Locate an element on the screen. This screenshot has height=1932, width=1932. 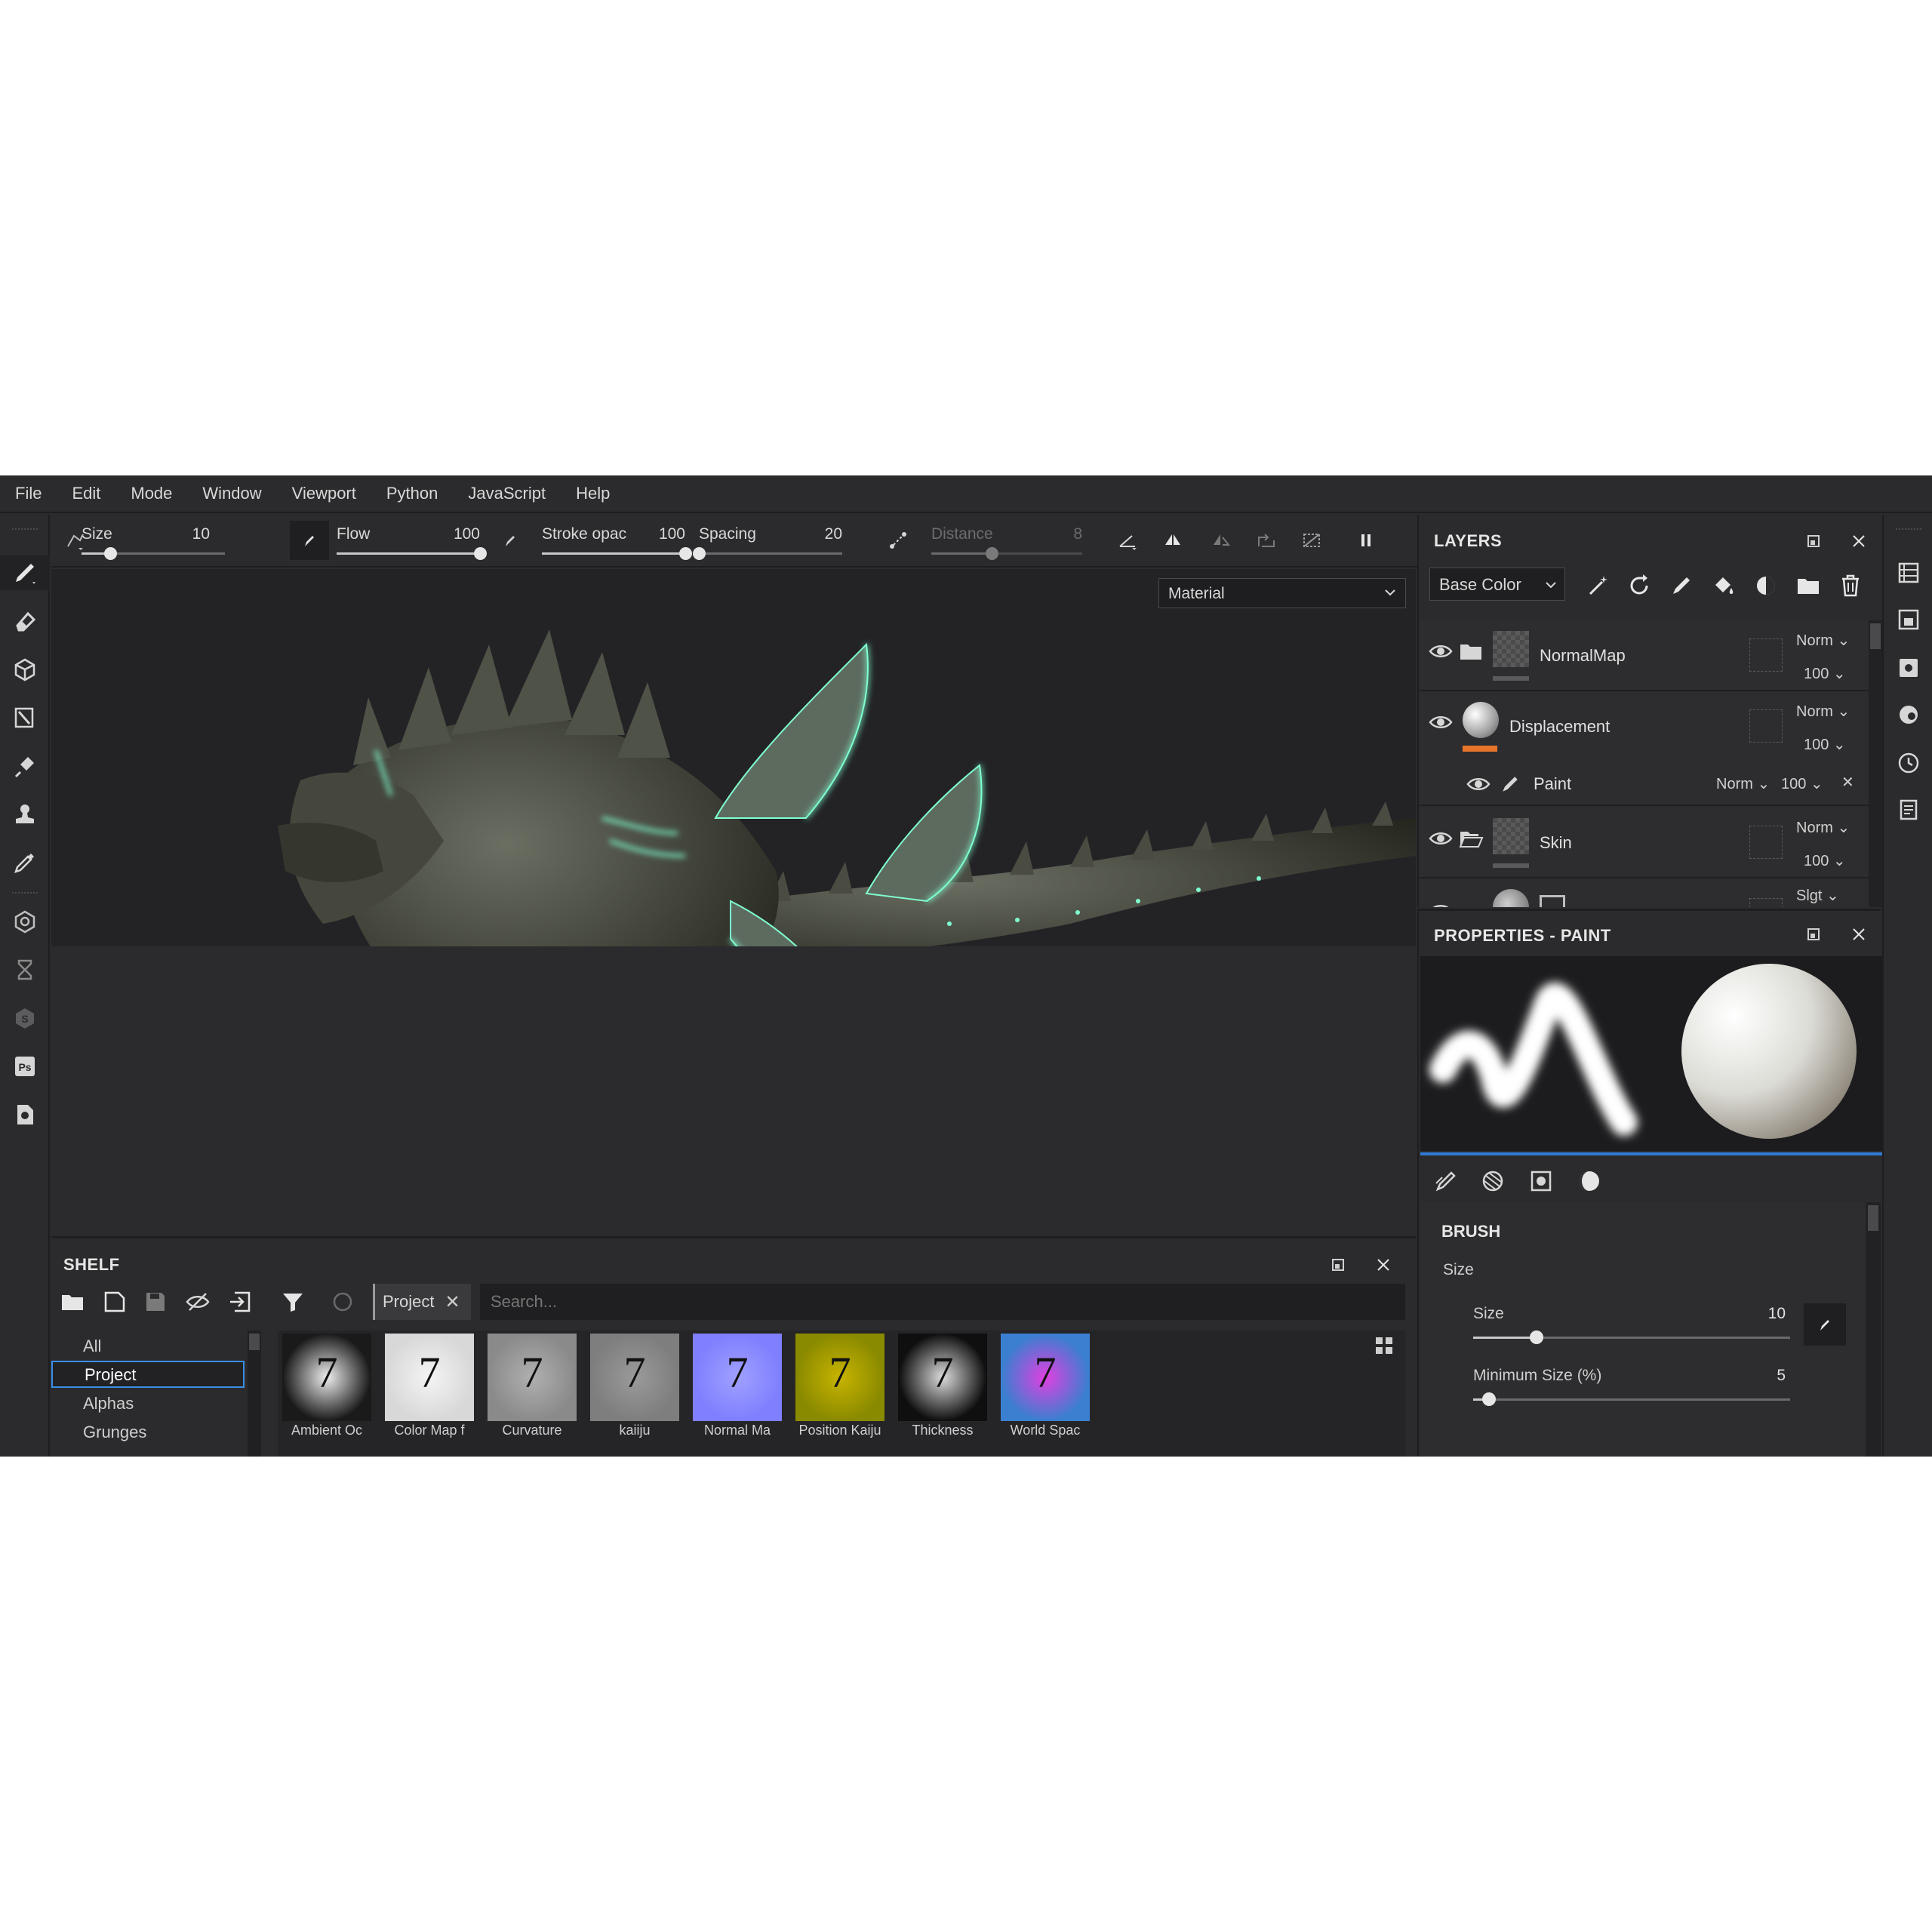
menu-help: Help is located at coordinates (593, 493).